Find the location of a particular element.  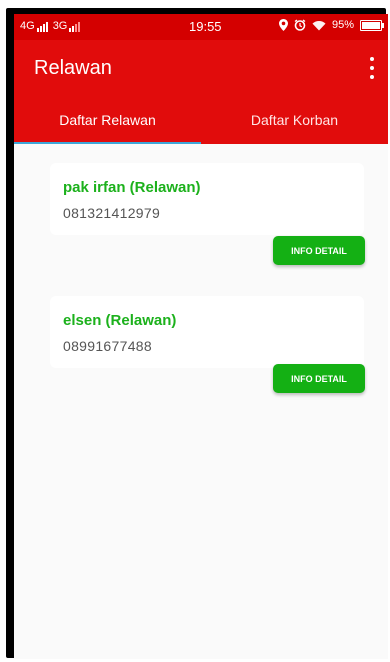

more-options-icon is located at coordinates (372, 68).